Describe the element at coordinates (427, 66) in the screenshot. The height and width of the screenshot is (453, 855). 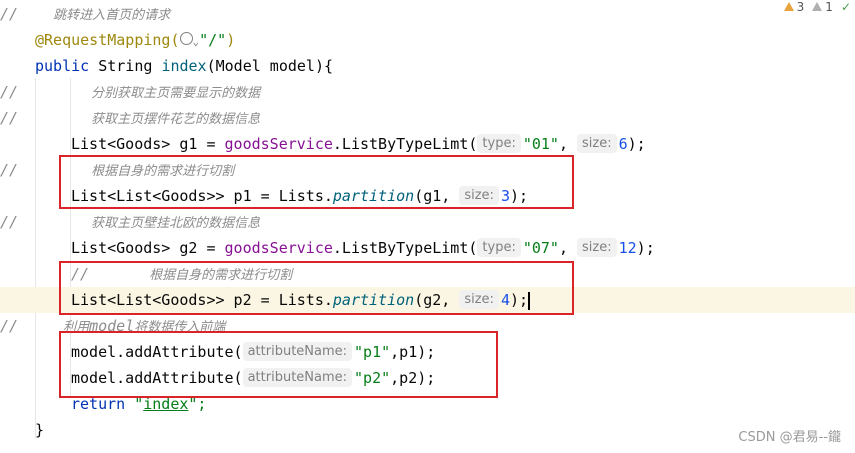
I see `code-line-3: public String index(Model model){` at that location.